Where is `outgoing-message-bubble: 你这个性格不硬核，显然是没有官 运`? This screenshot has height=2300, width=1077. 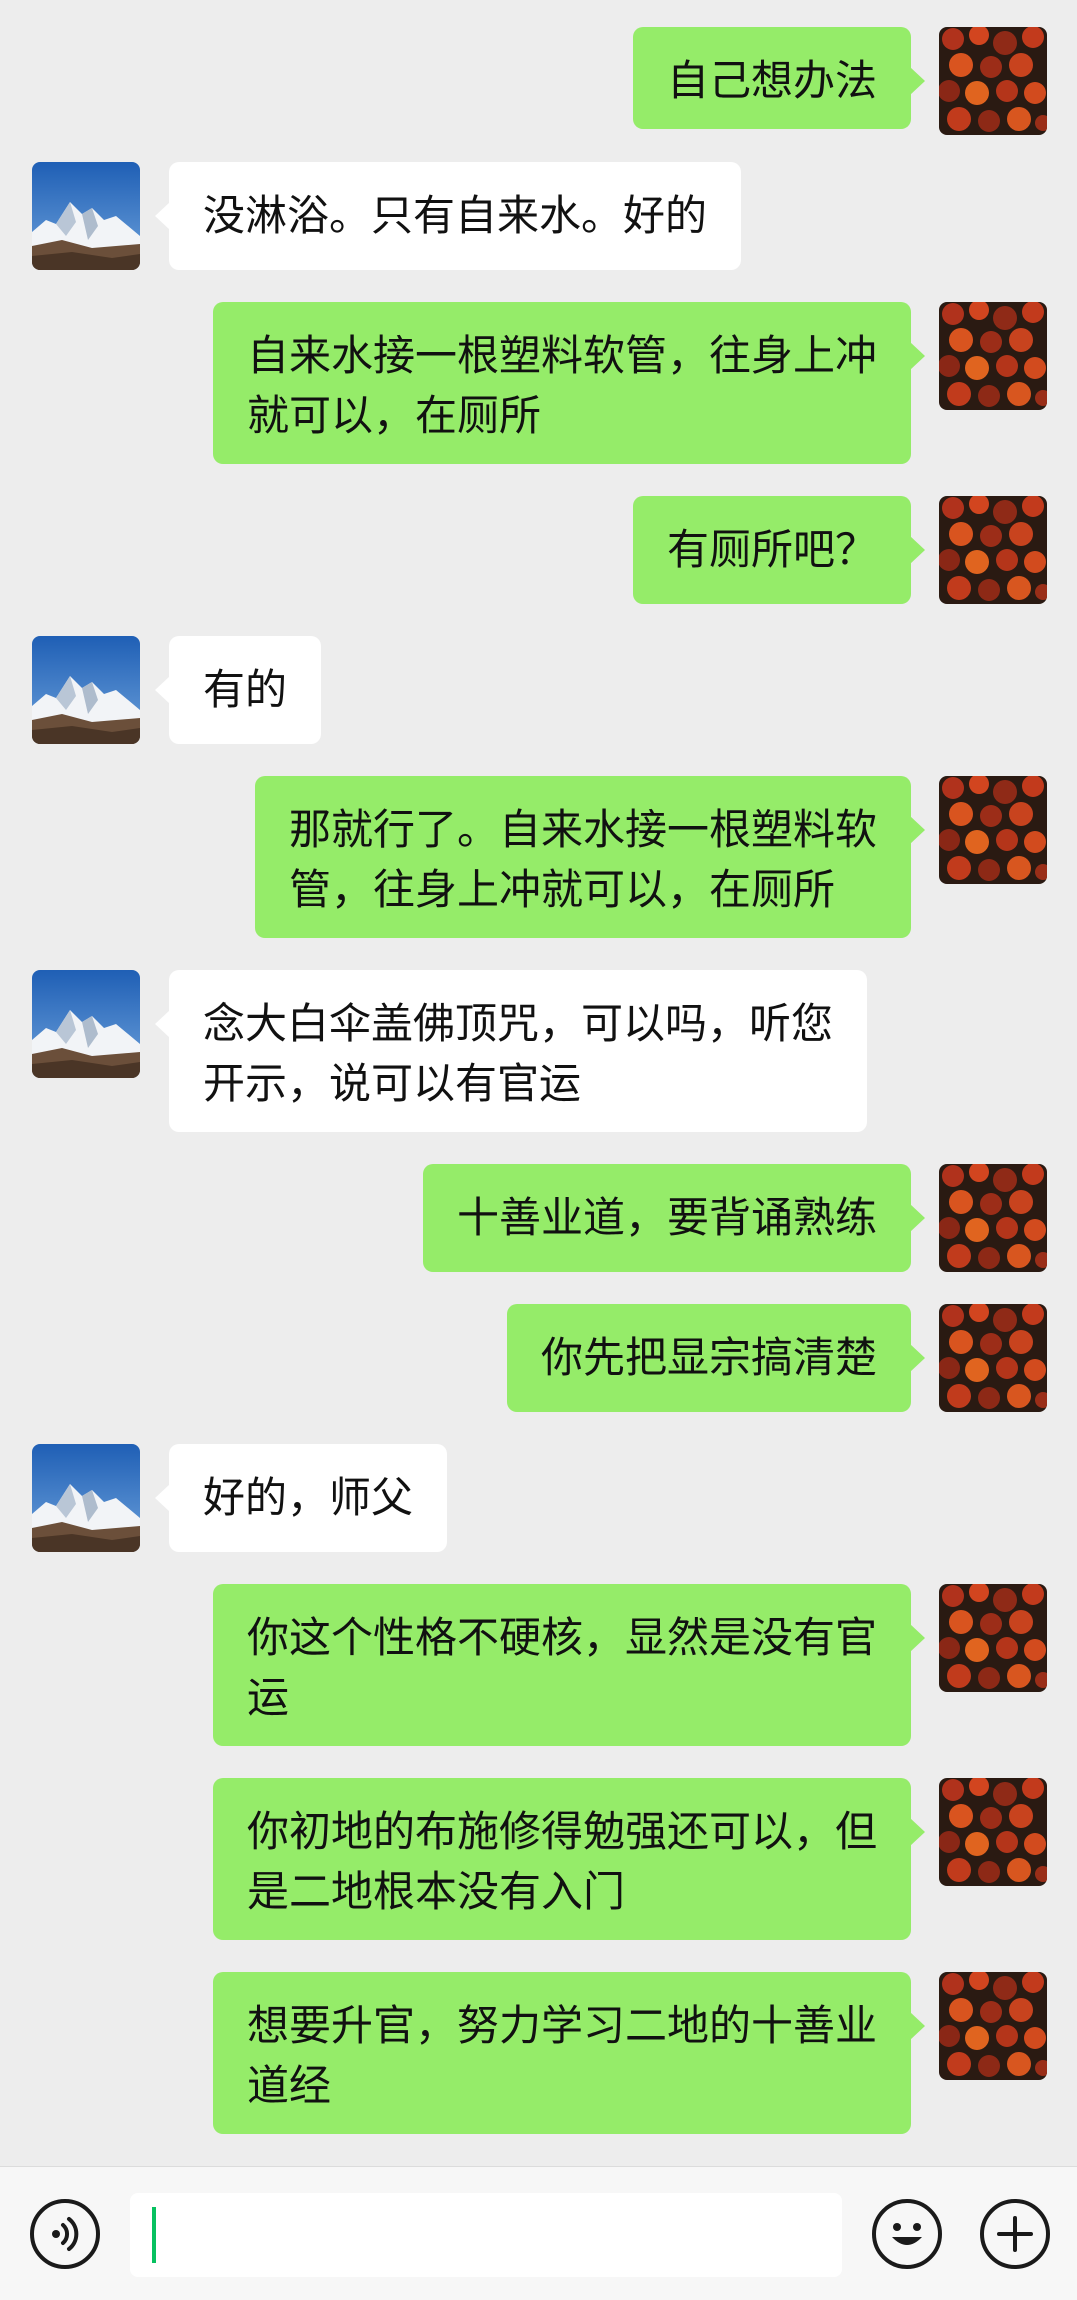 outgoing-message-bubble: 你这个性格不硬核，显然是没有官 运 is located at coordinates (569, 1665).